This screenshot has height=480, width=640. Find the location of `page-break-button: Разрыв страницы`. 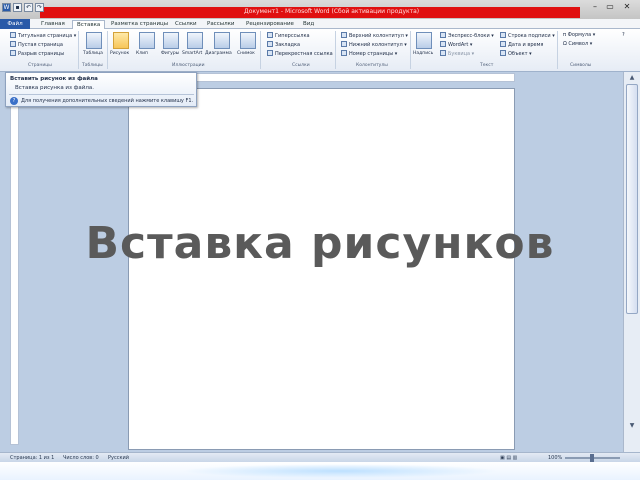

page-break-button: Разрыв страницы is located at coordinates (37, 54).